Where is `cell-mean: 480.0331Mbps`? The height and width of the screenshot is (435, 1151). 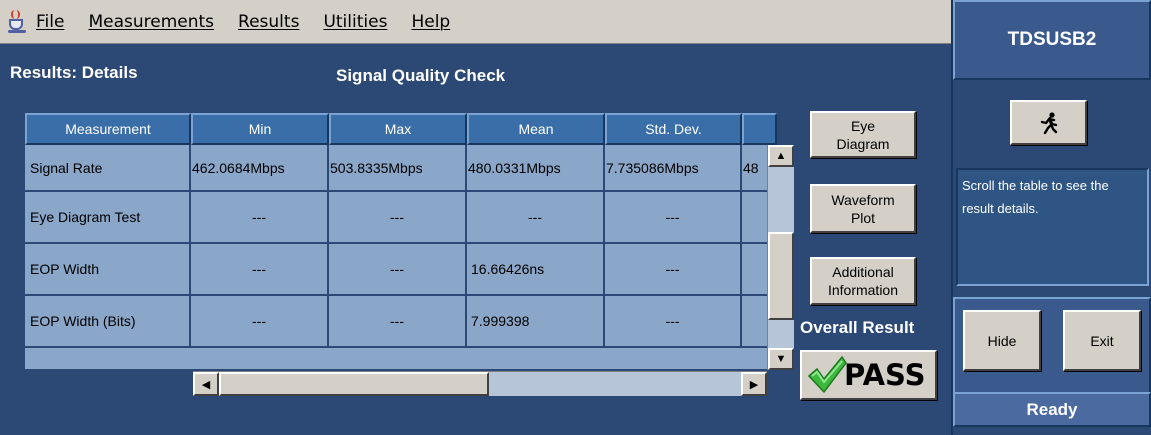 cell-mean: 480.0331Mbps is located at coordinates (536, 167).